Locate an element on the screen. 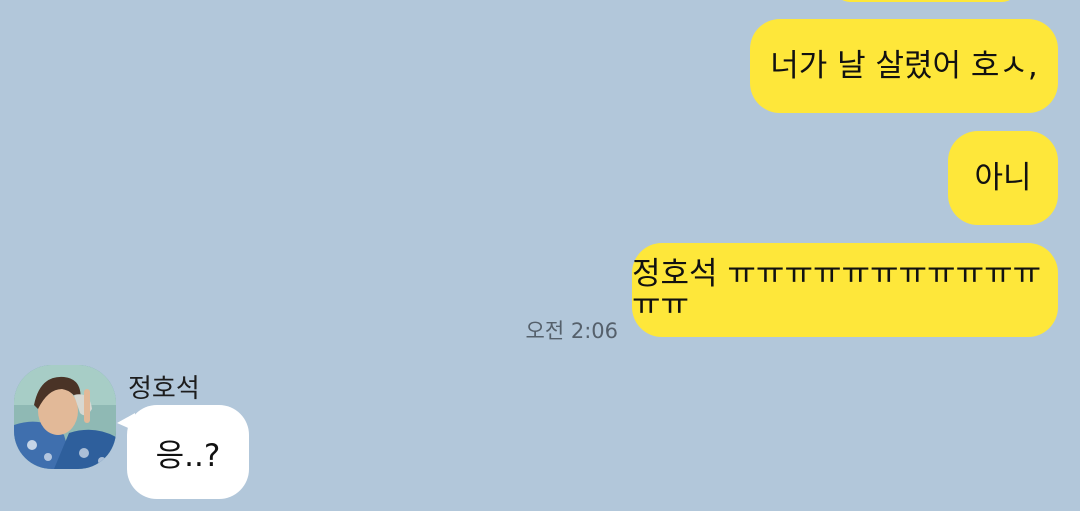  message-timestamp: 오전 2:06 is located at coordinates (571, 331).